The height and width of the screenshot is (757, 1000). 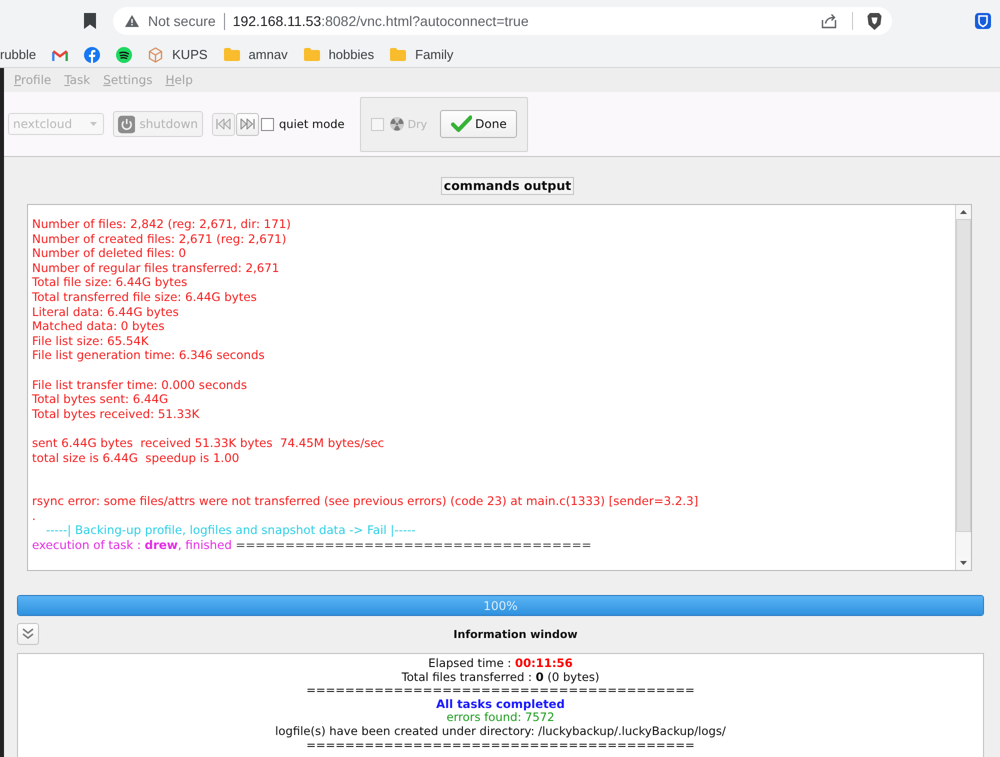 I want to click on output-line: sent 6.44G bytes received 51.33K bytes 74.45M bytes/sec, so click(x=208, y=443).